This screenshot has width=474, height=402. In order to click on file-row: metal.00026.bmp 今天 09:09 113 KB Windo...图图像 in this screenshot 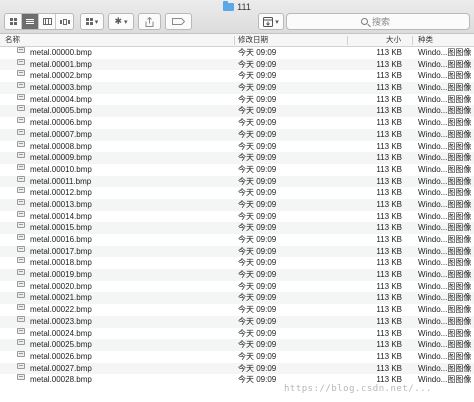, I will do `click(237, 356)`.